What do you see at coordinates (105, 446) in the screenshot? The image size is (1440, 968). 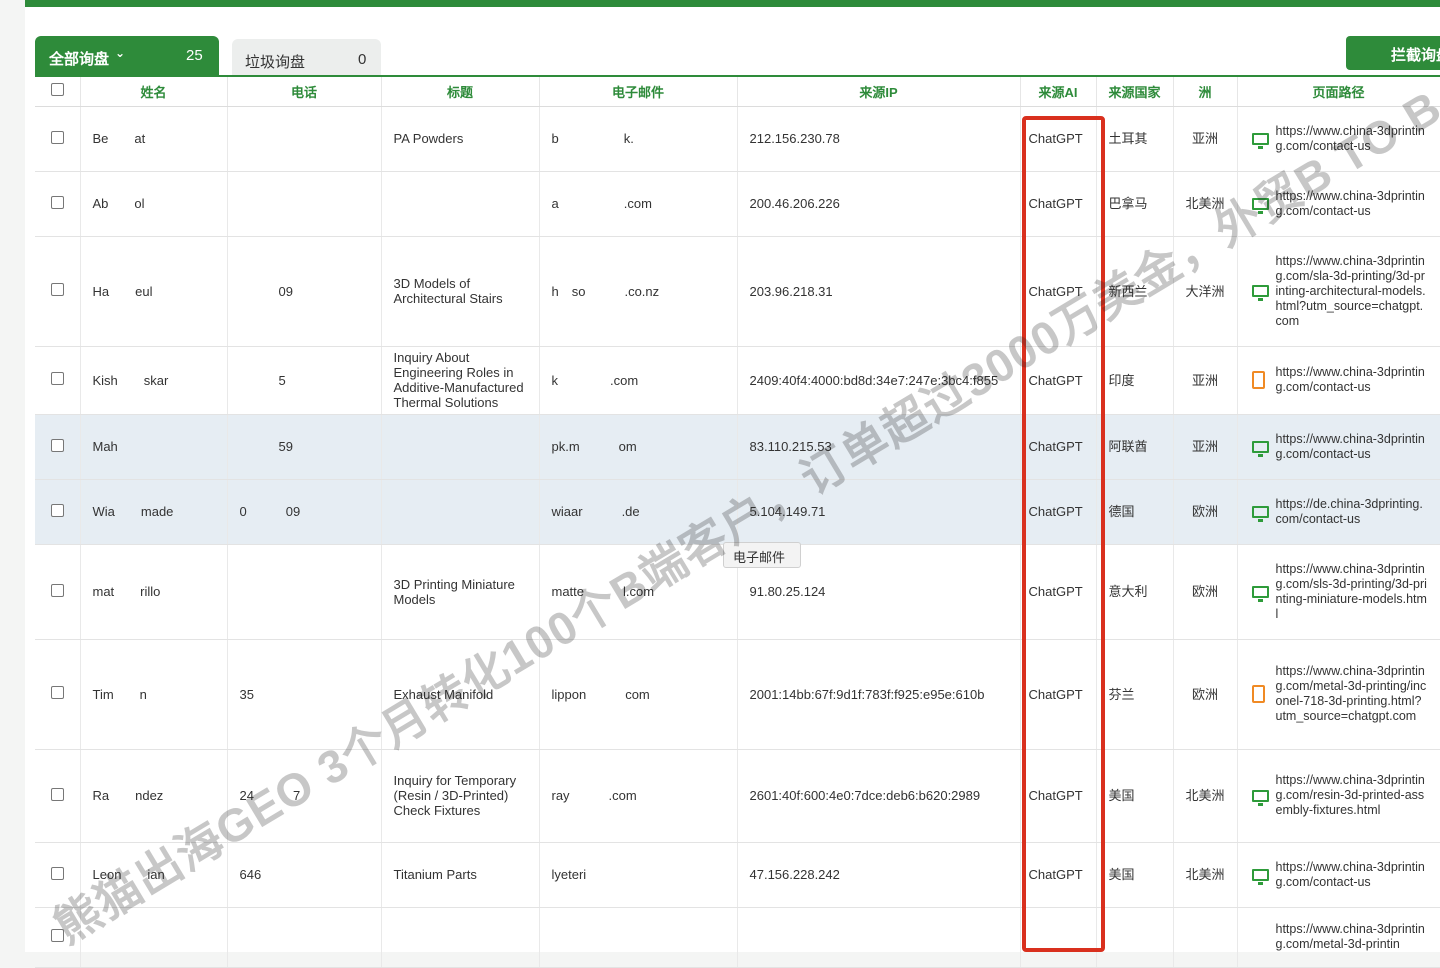 I see `cell-name-text: Mah` at bounding box center [105, 446].